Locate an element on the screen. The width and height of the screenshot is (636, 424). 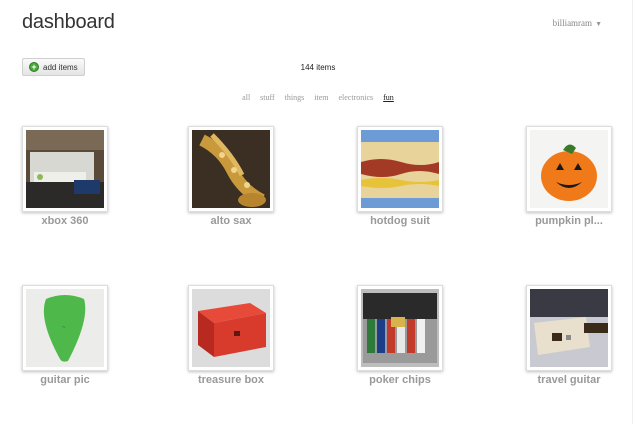
filter-bar: all stuff things item electronics fun is located at coordinates (318, 97).